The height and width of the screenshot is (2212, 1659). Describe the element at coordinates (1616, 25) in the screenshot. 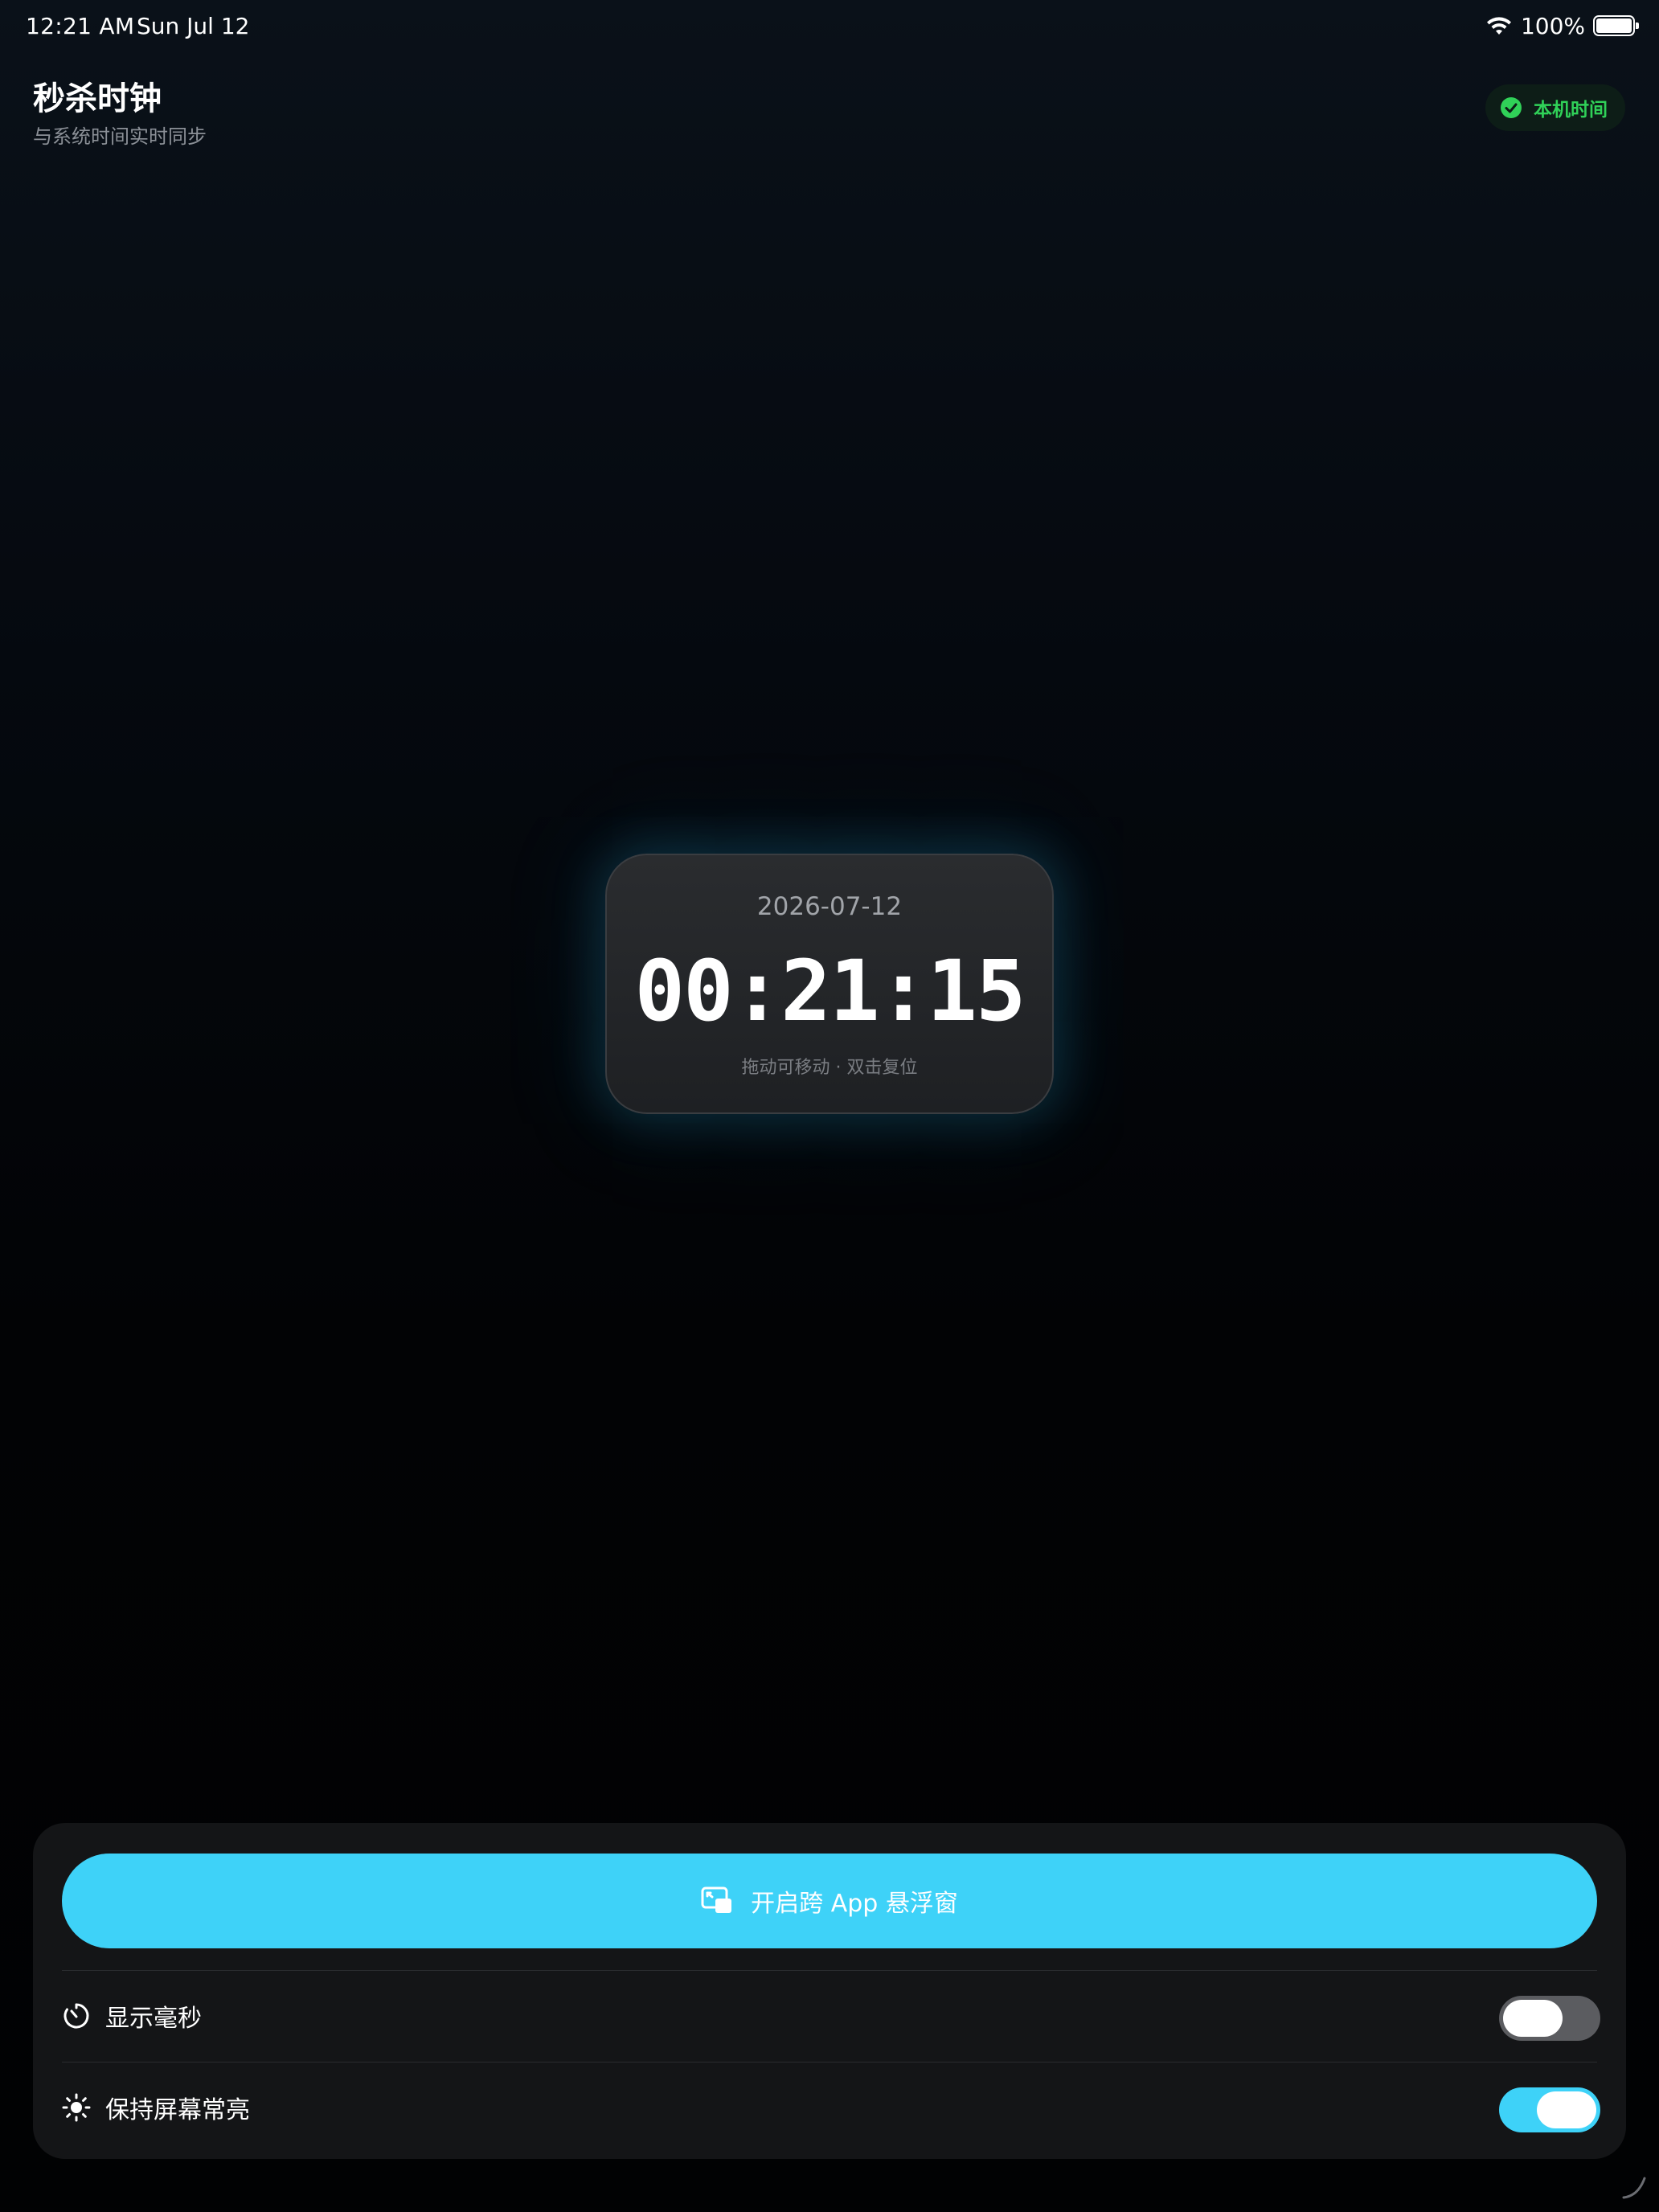

I see `battery-icon` at that location.